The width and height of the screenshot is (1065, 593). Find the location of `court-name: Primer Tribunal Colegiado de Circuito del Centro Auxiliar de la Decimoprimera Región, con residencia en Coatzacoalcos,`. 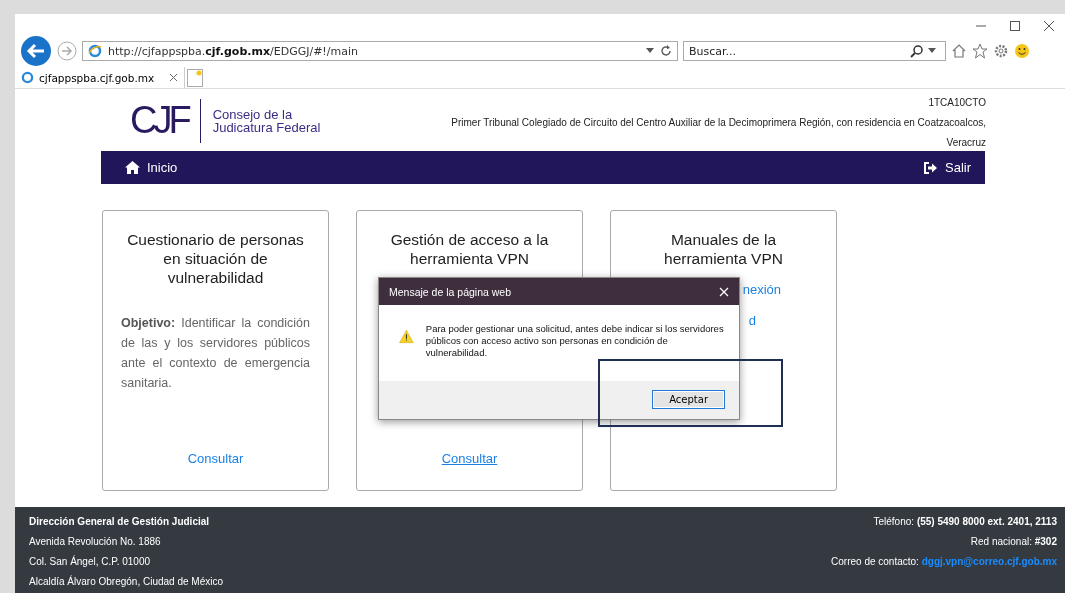

court-name: Primer Tribunal Colegiado de Circuito del Centro Auxiliar de la Decimoprimera Región, con residencia en Coatzacoalcos, is located at coordinates (718, 123).